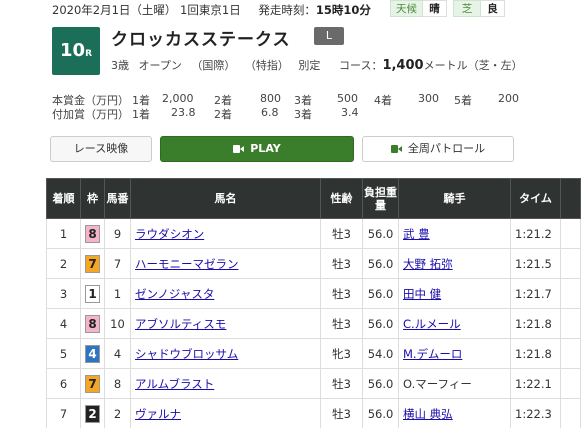 Image resolution: width=586 pixels, height=428 pixels. What do you see at coordinates (535, 383) in the screenshot?
I see `finish-time: 1:22.1` at bounding box center [535, 383].